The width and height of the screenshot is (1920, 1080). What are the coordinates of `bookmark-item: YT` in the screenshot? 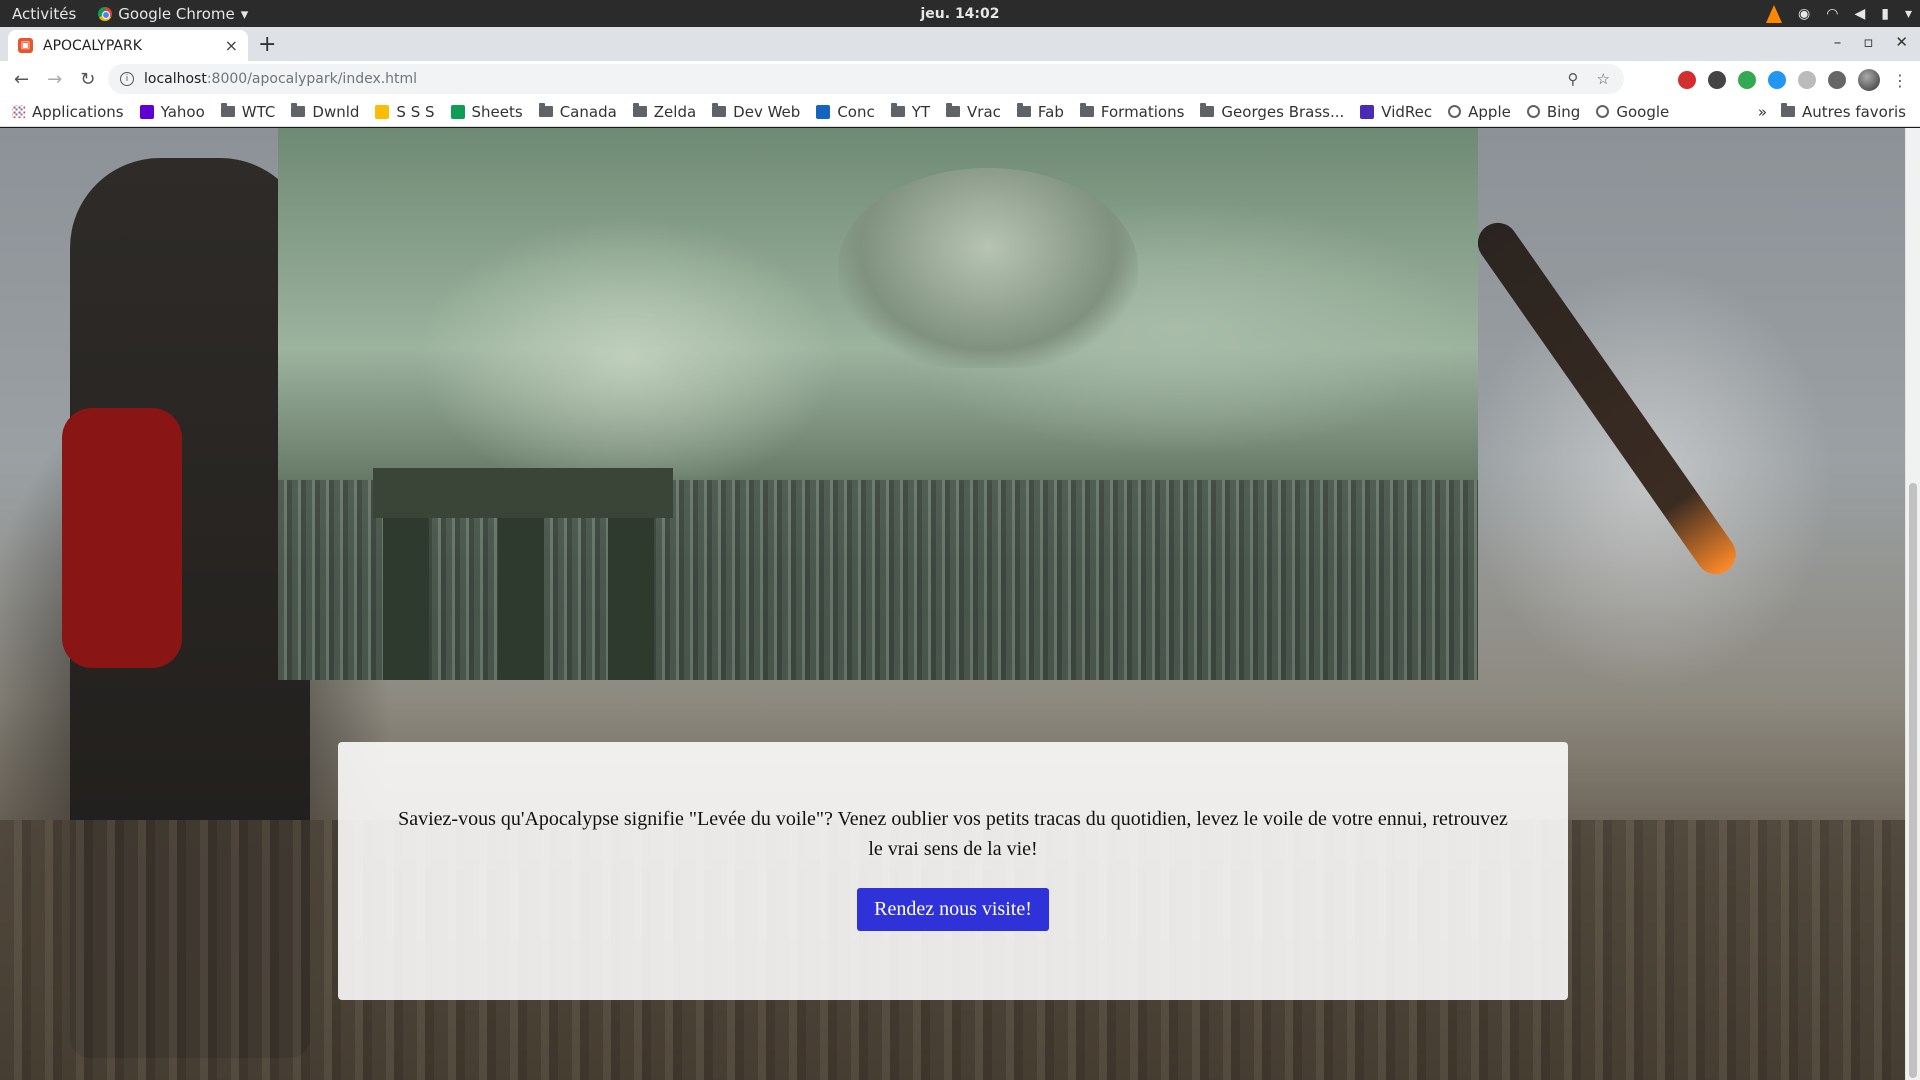 It's located at (910, 111).